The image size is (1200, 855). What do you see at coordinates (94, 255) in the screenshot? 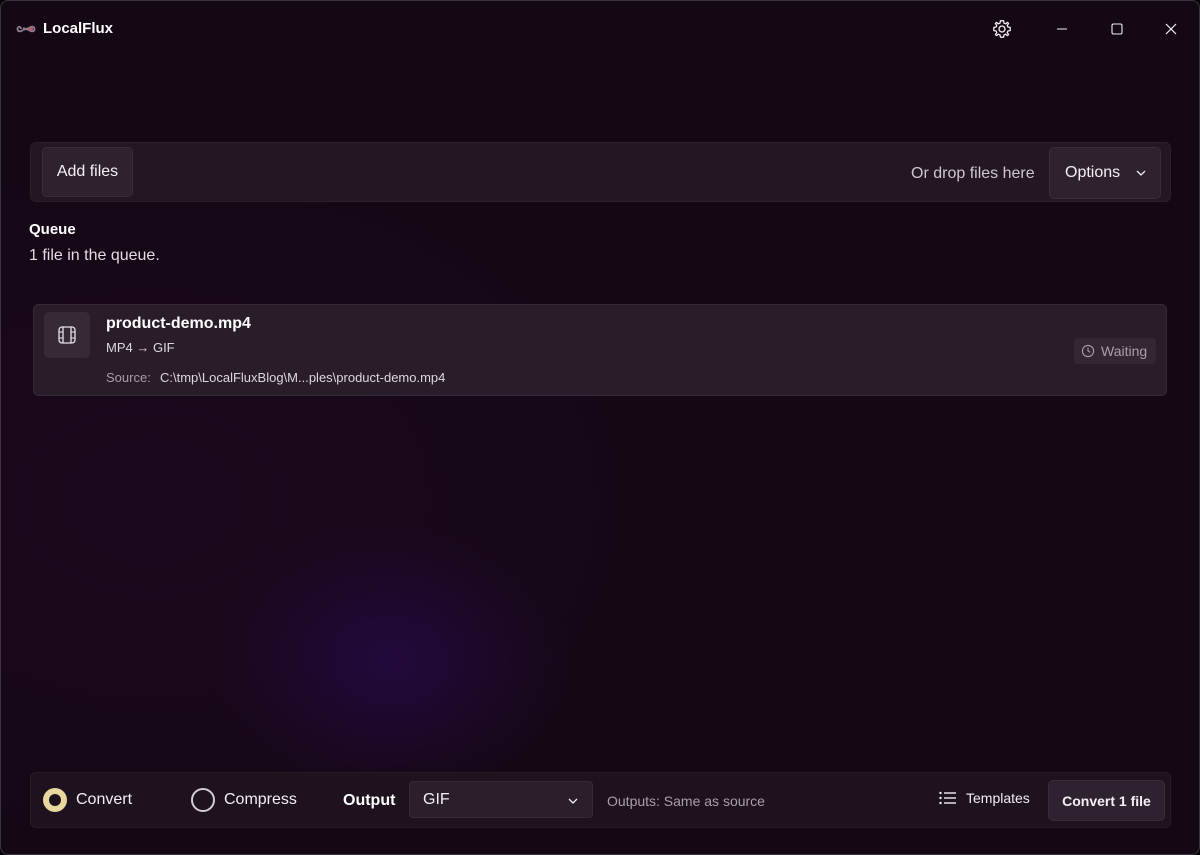
I see `queue-count: 1 file in the queue.` at bounding box center [94, 255].